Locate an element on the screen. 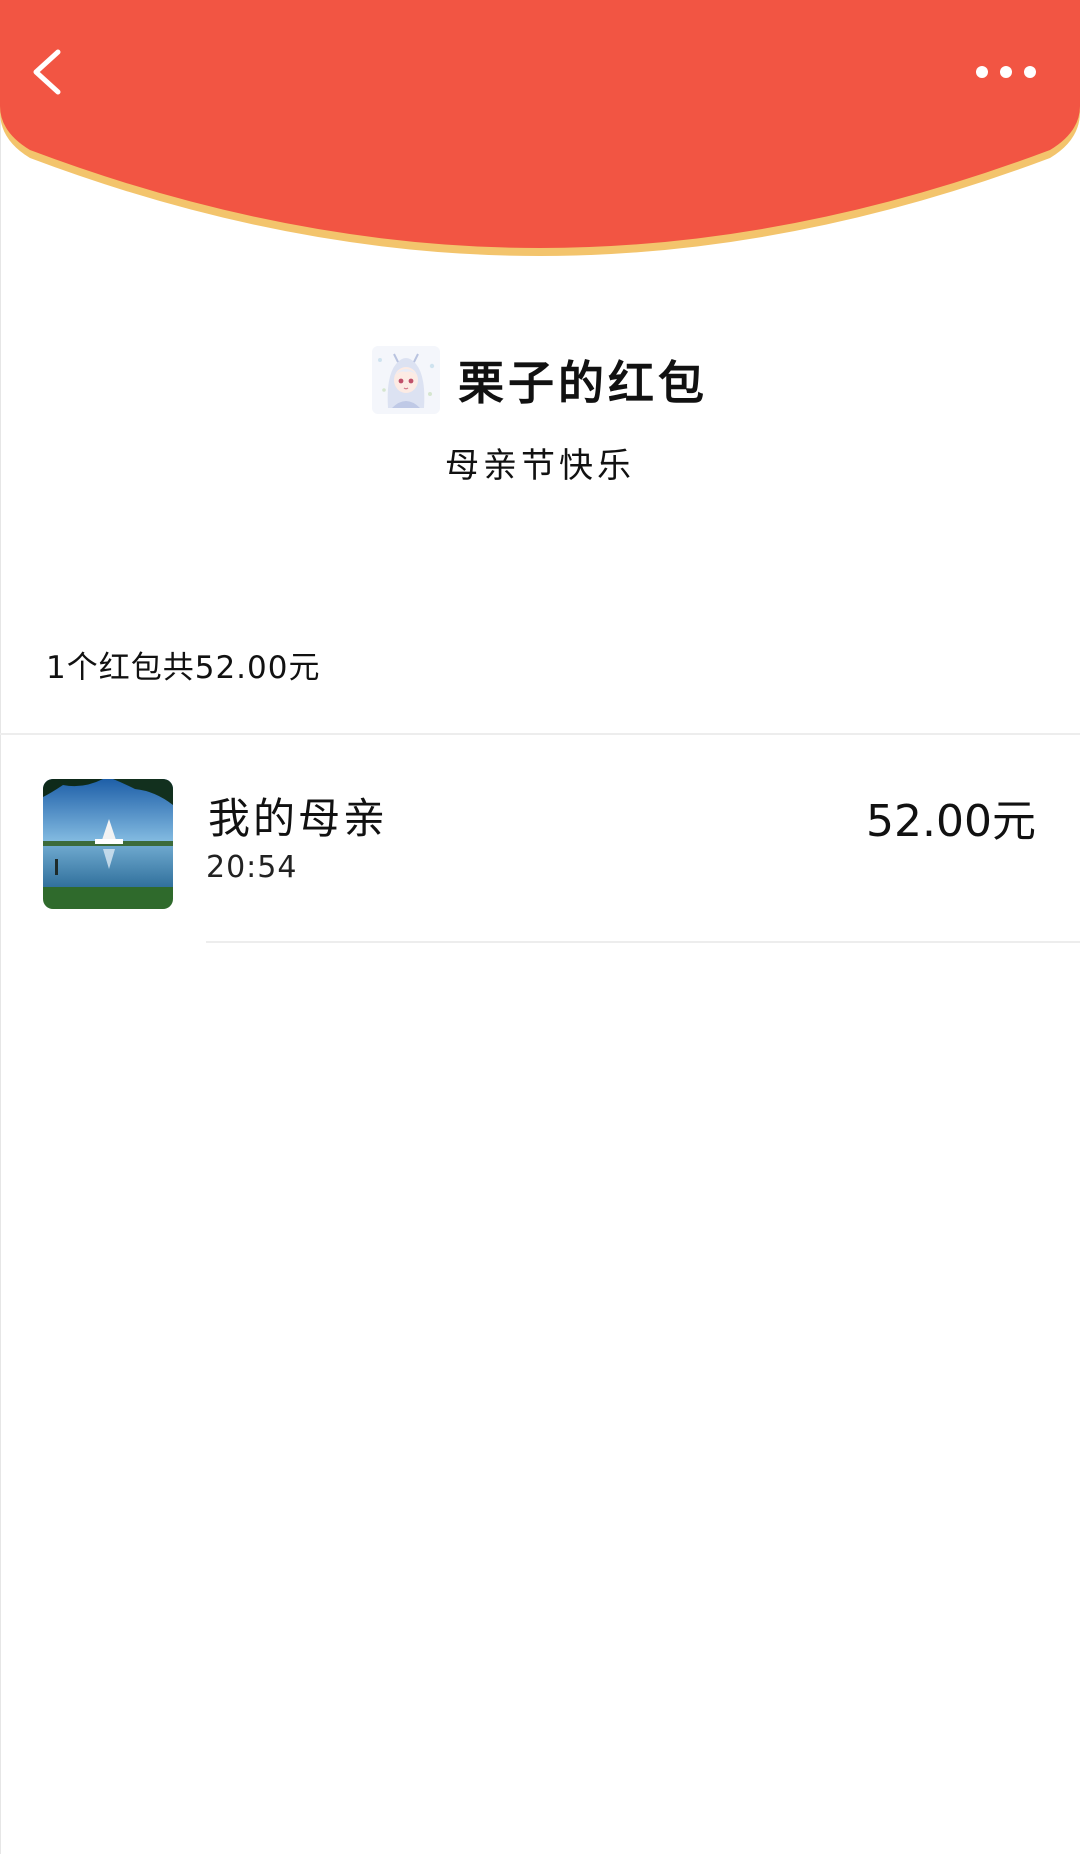  sender-avatar is located at coordinates (406, 380).